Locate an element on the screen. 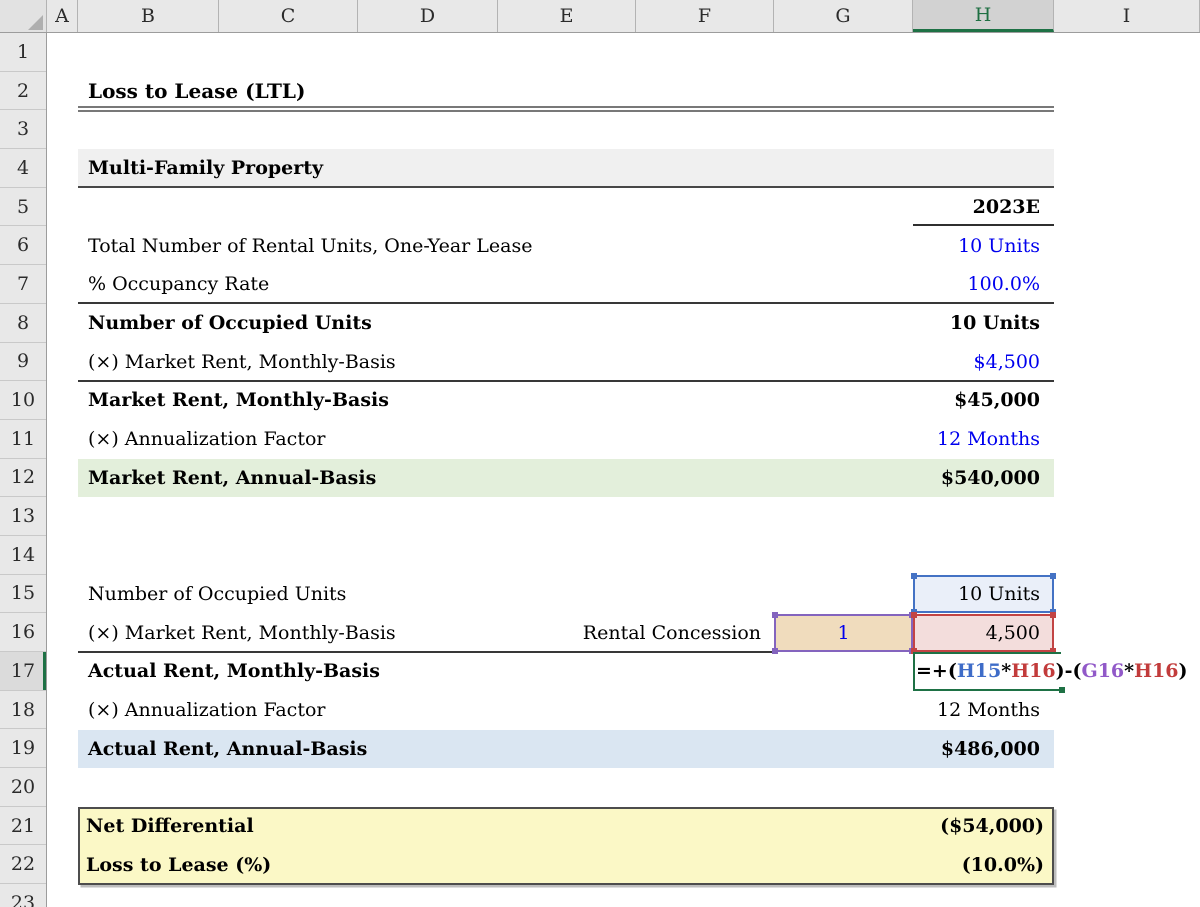 The height and width of the screenshot is (907, 1200). g16-handle-top-left is located at coordinates (775, 614).